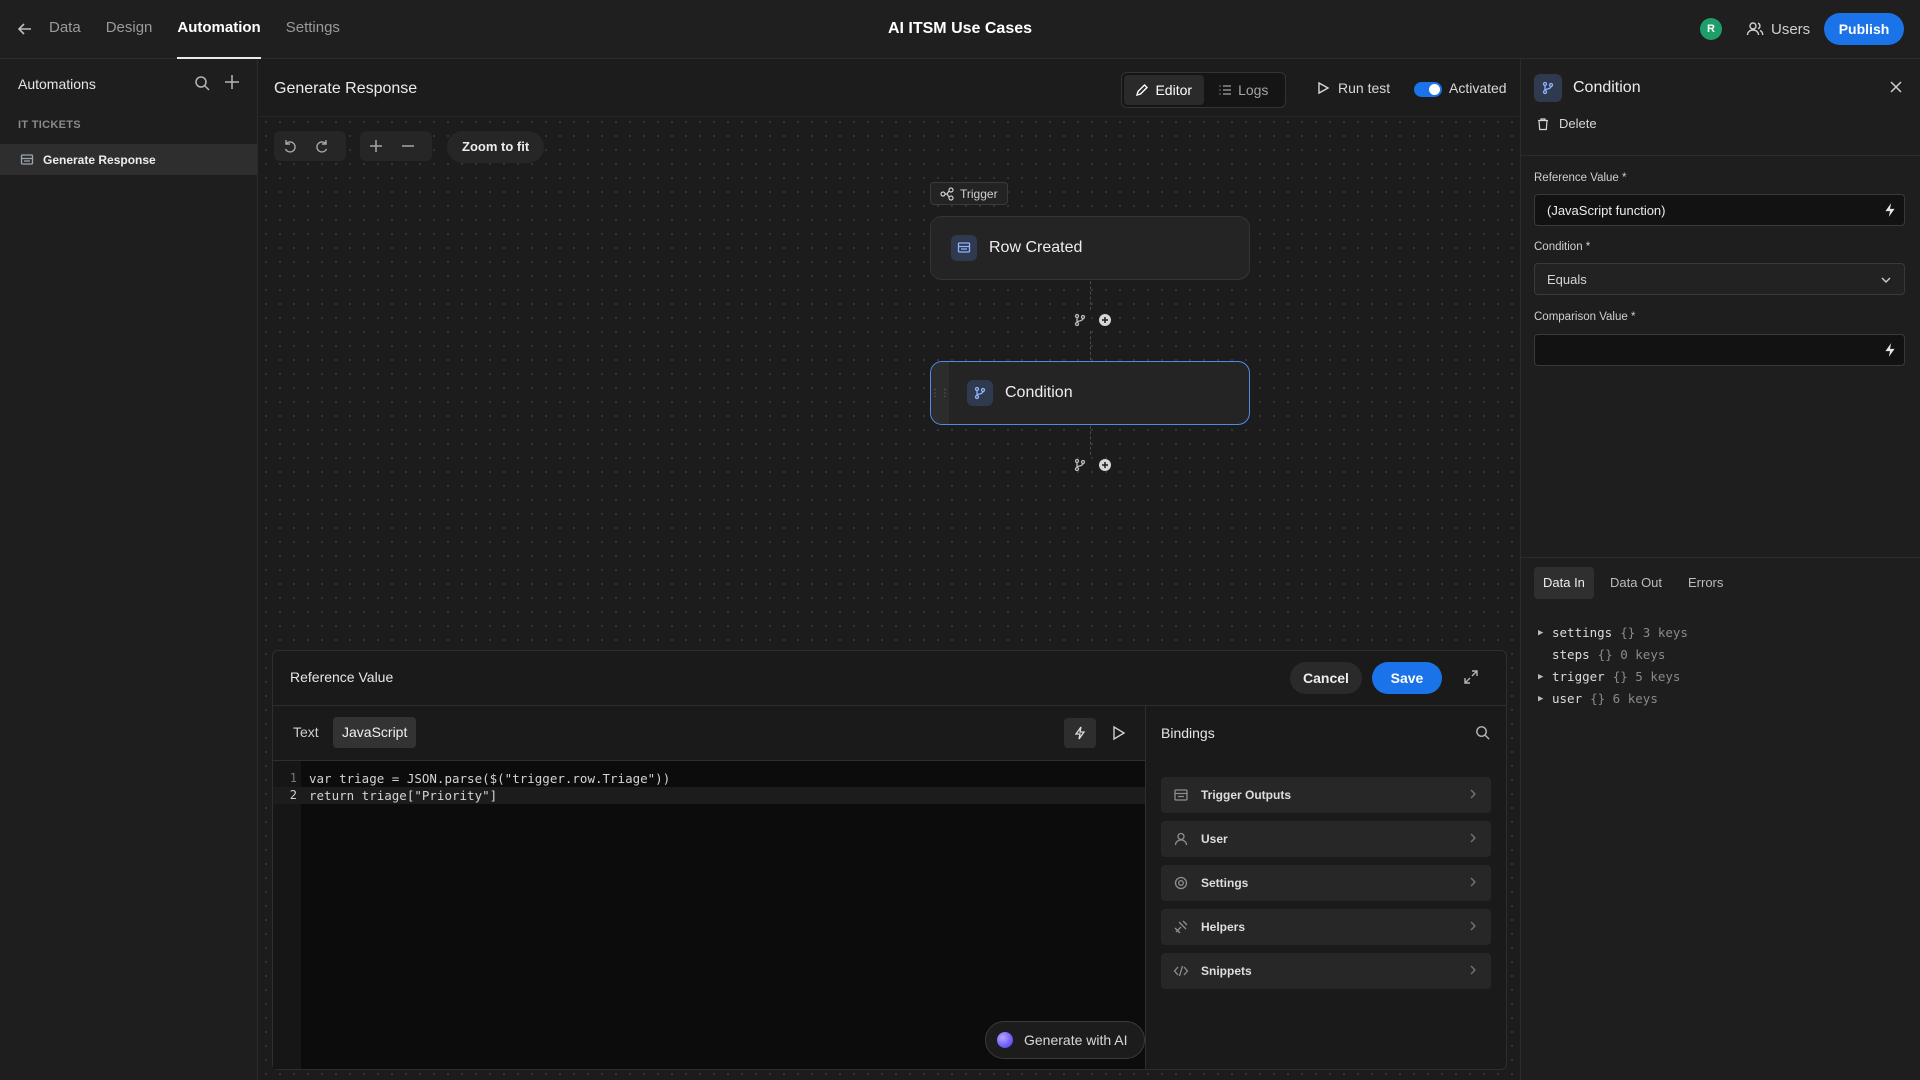  I want to click on reference-value-label: Reference Value *, so click(1580, 178).